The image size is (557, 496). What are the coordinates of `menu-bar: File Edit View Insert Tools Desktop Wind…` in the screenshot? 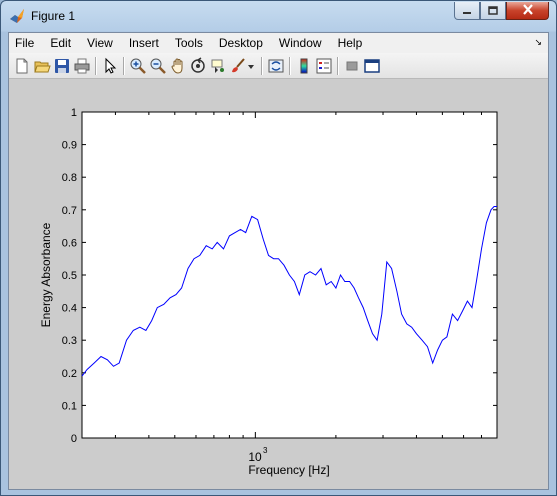 It's located at (278, 43).